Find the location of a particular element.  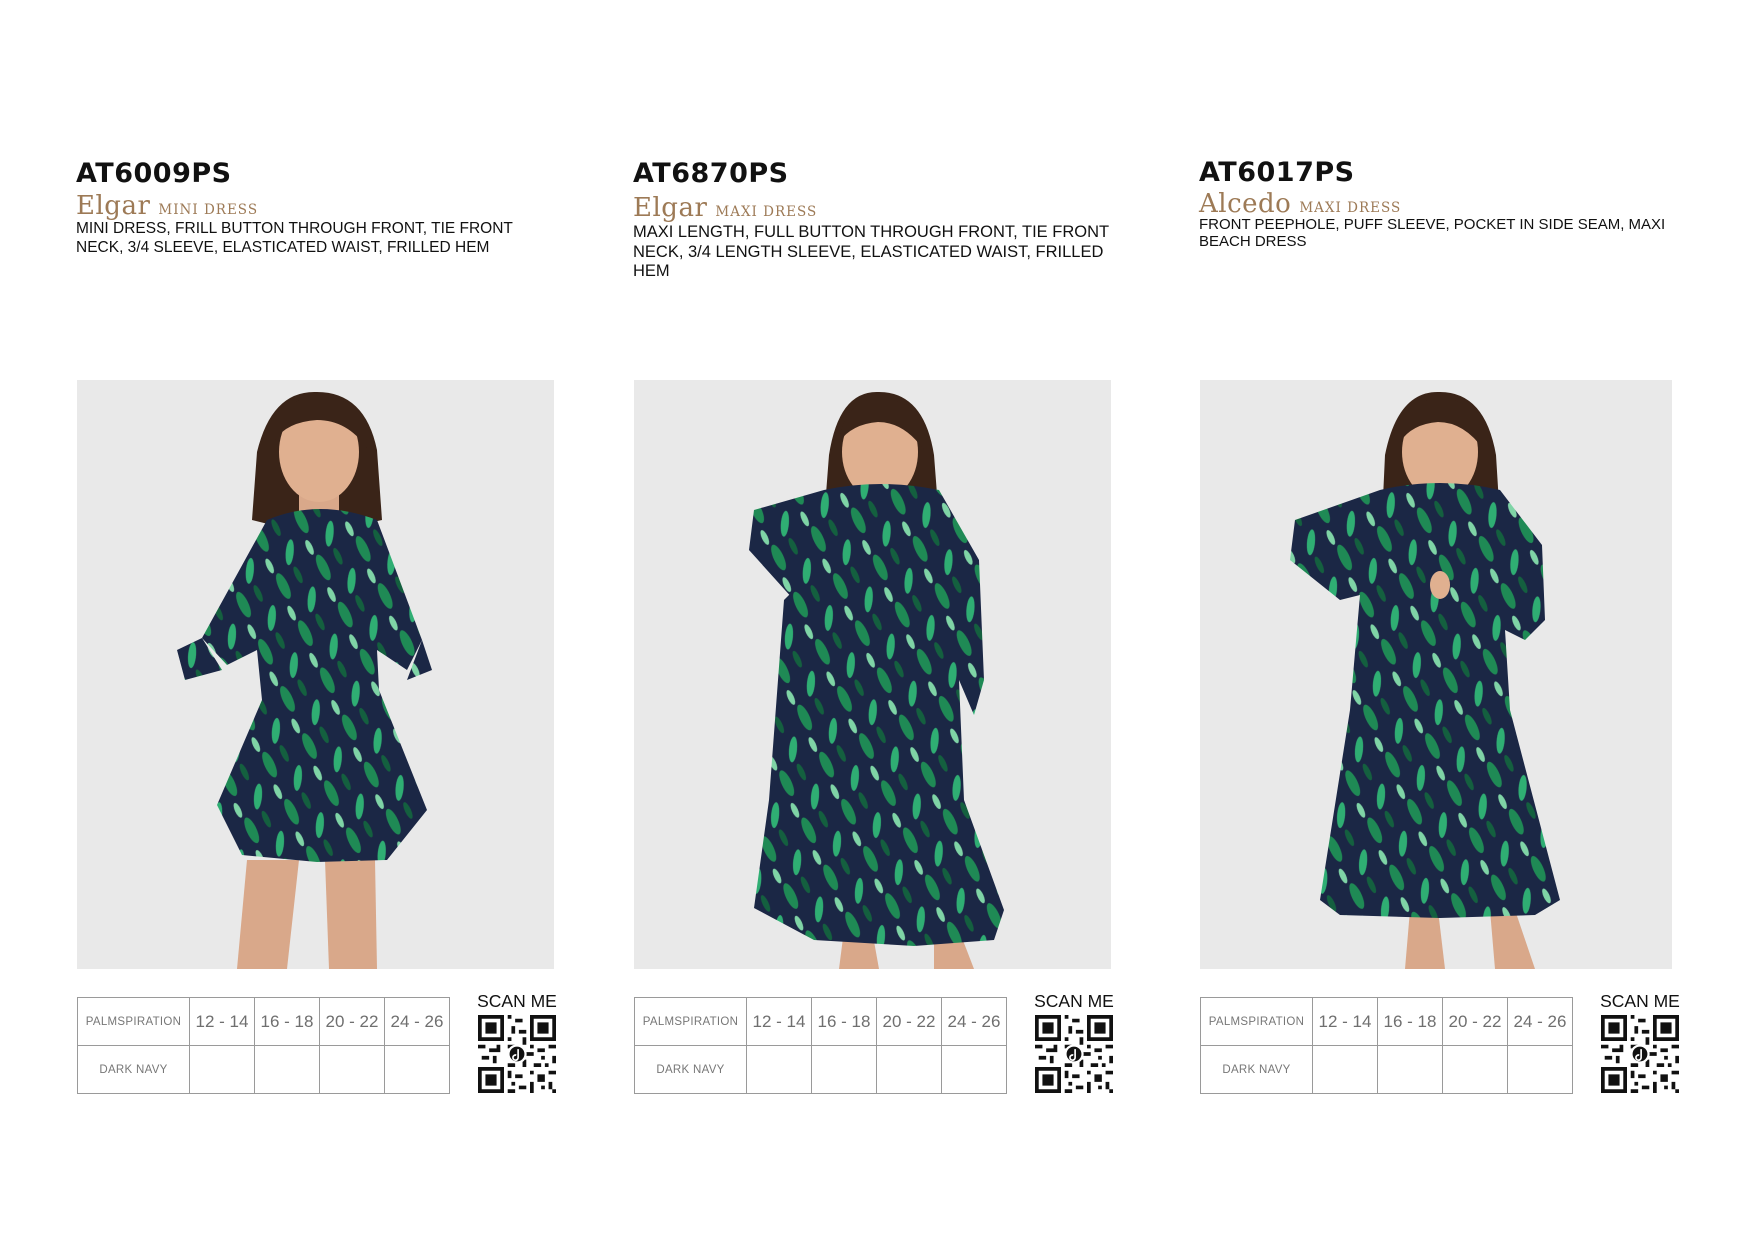

product-code: AT6017PS is located at coordinates (1277, 172).